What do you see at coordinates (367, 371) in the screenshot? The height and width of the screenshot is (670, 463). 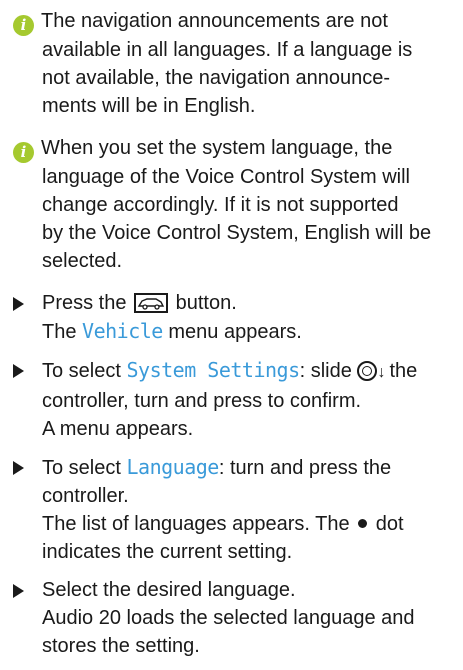 I see `controller-icon` at bounding box center [367, 371].